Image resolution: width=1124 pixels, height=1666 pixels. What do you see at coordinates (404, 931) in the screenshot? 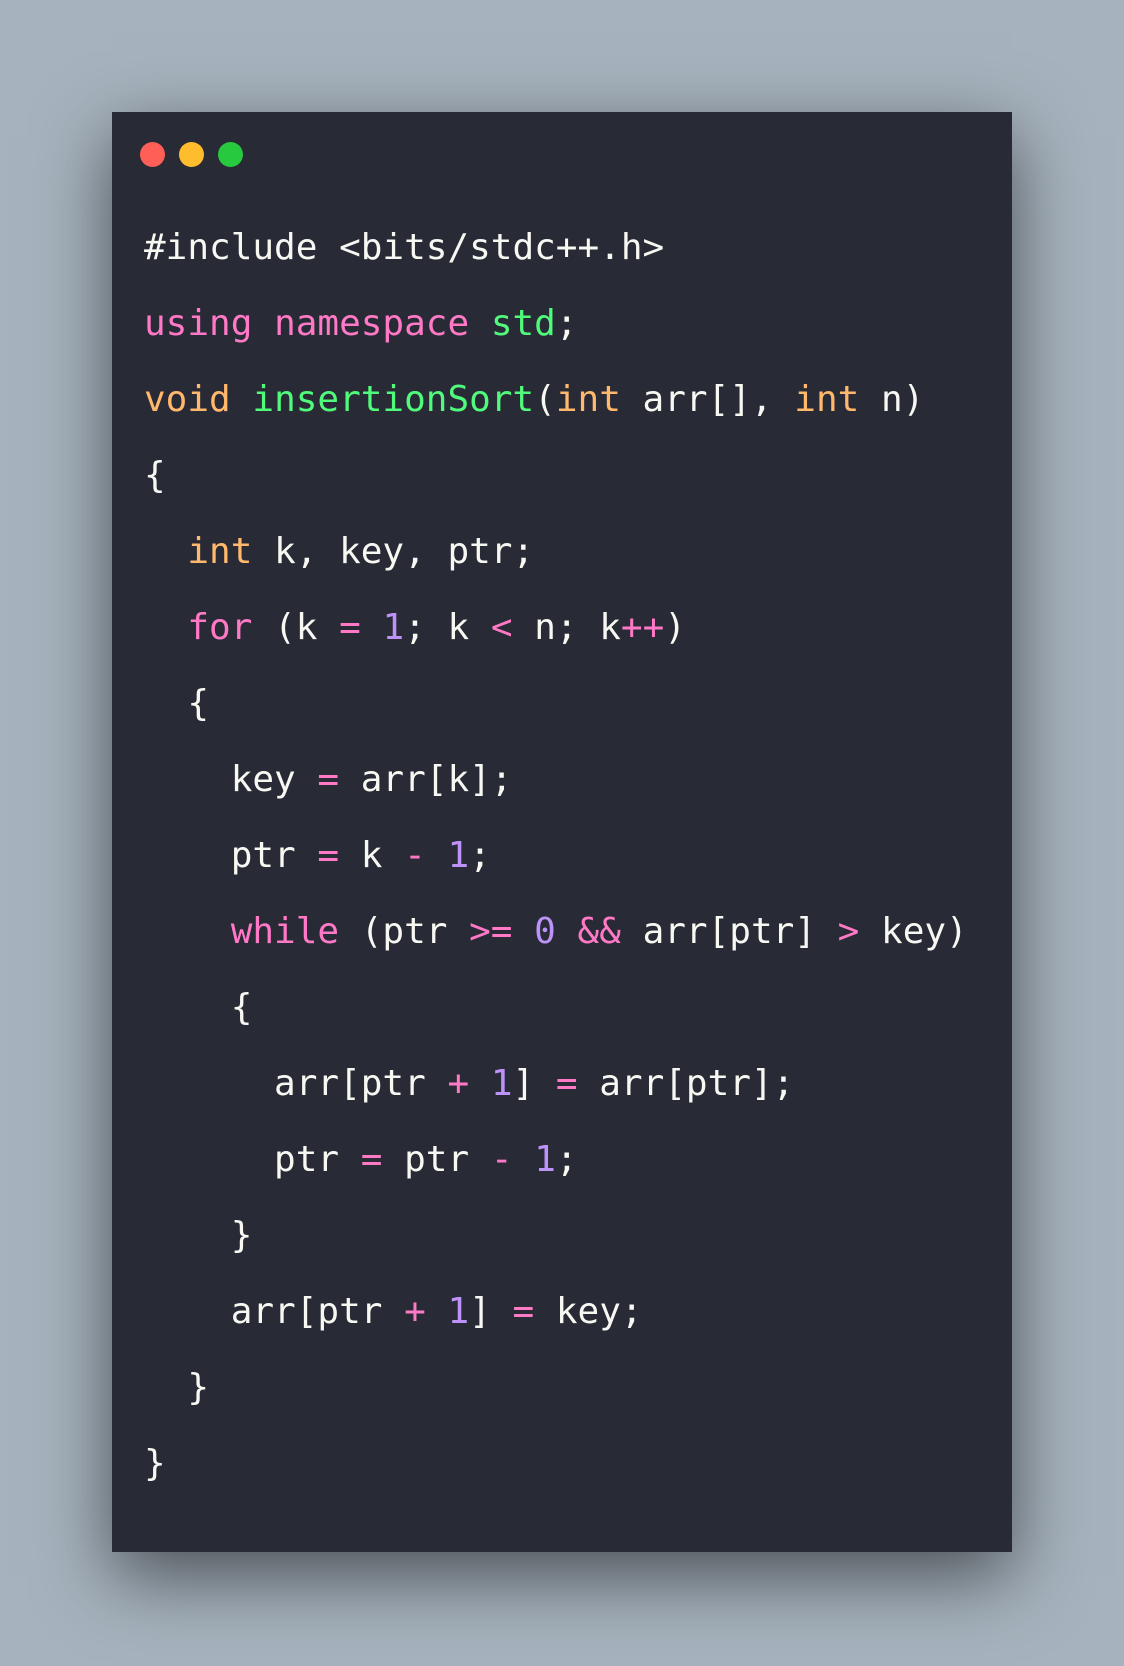
I see `code-token-plain: (ptr` at bounding box center [404, 931].